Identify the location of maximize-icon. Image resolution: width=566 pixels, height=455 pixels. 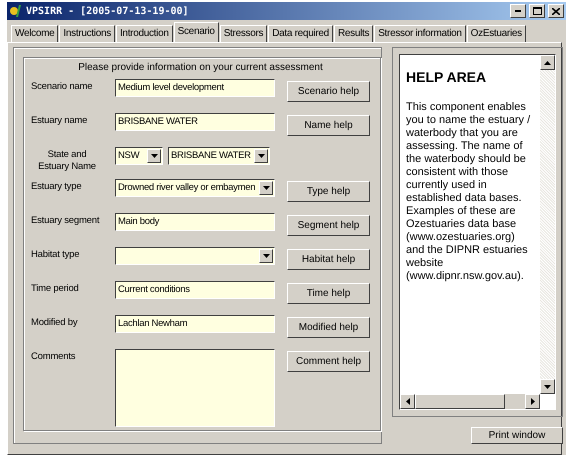
(537, 11).